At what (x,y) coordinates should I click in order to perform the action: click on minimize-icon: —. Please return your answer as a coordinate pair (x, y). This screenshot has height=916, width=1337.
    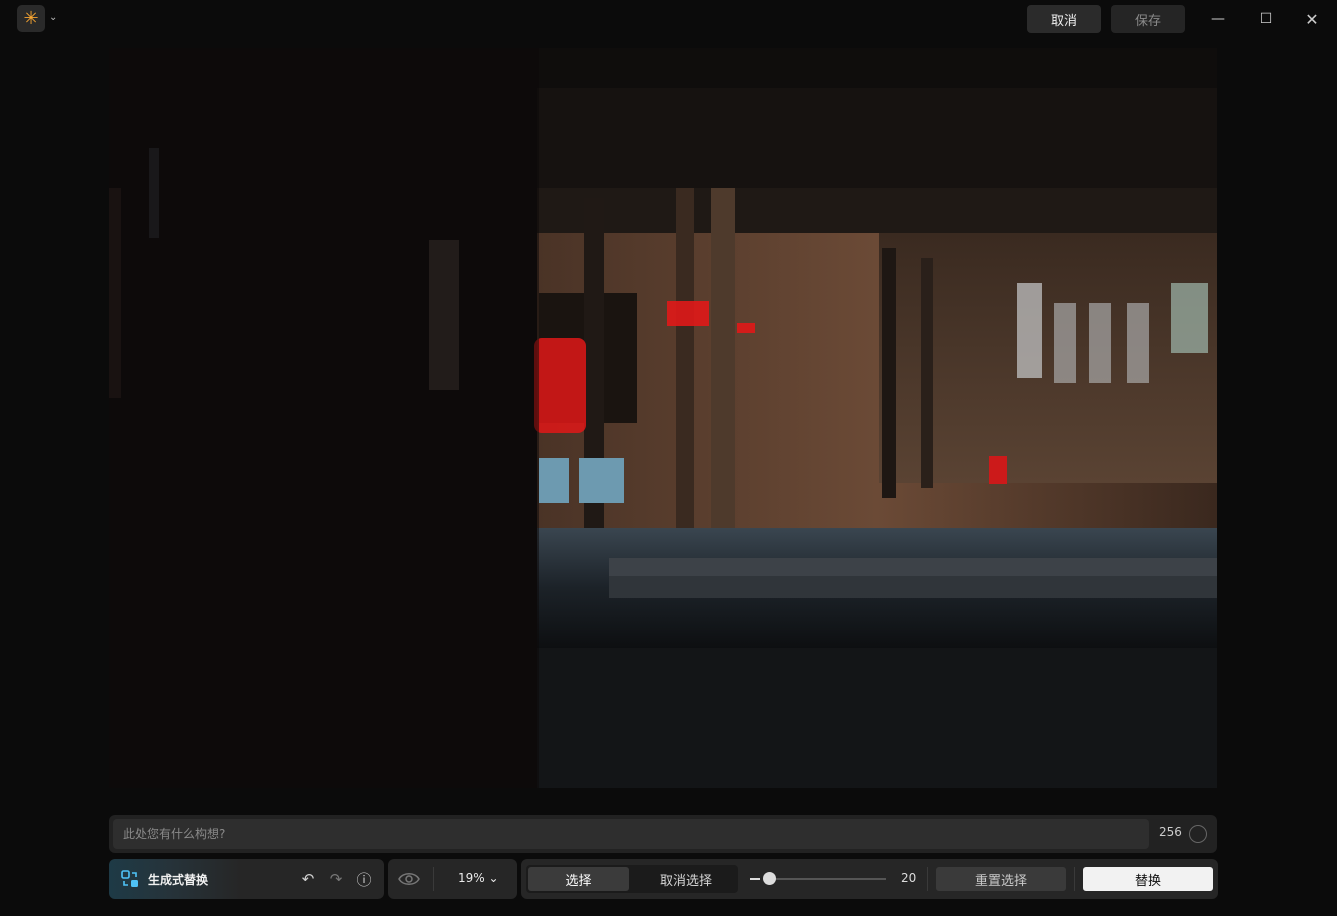
    Looking at the image, I should click on (1218, 19).